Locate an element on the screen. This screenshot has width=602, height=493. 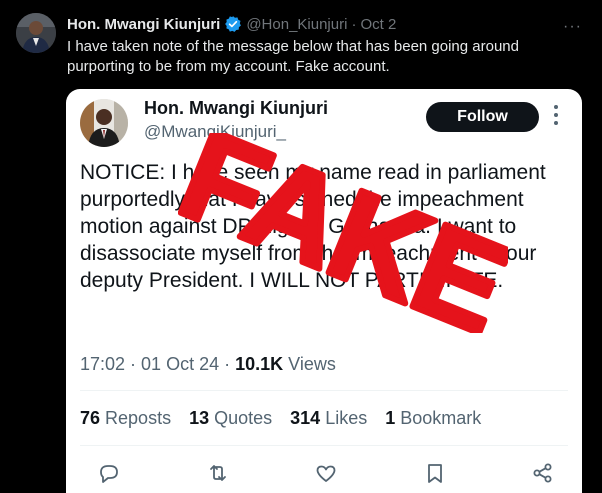
outer-author-handle: @Hon_Kiunjuri is located at coordinates (296, 24).